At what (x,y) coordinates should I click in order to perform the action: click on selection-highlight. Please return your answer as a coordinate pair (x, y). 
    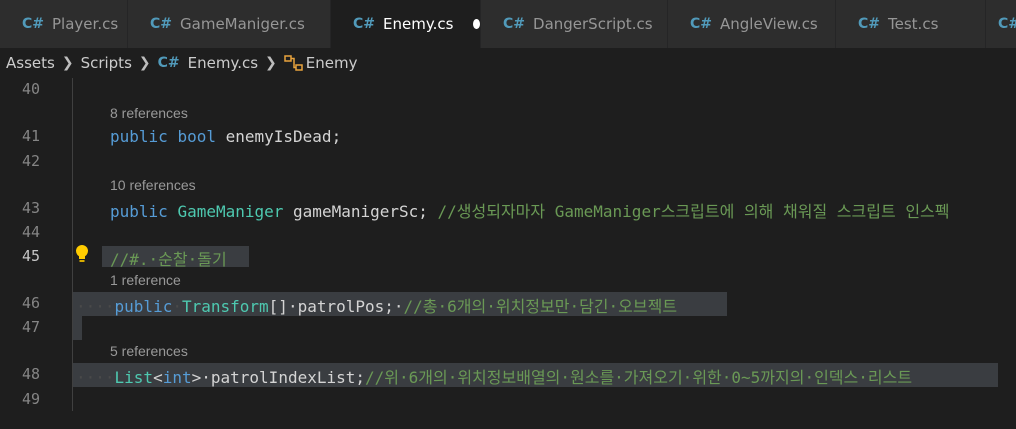
    Looking at the image, I should click on (77, 328).